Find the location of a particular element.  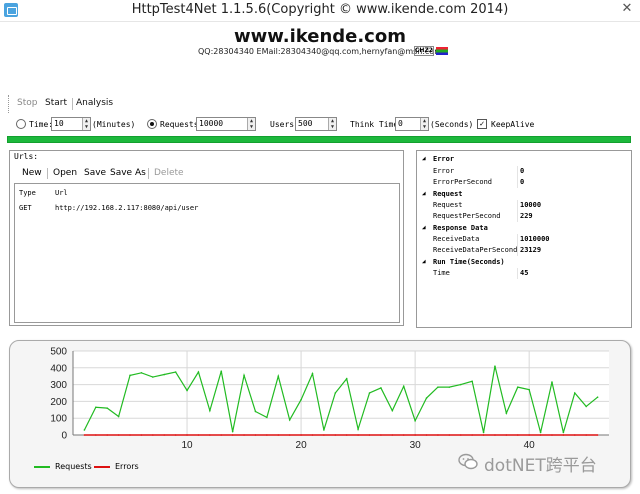

x-tick-label: 10 is located at coordinates (187, 445).